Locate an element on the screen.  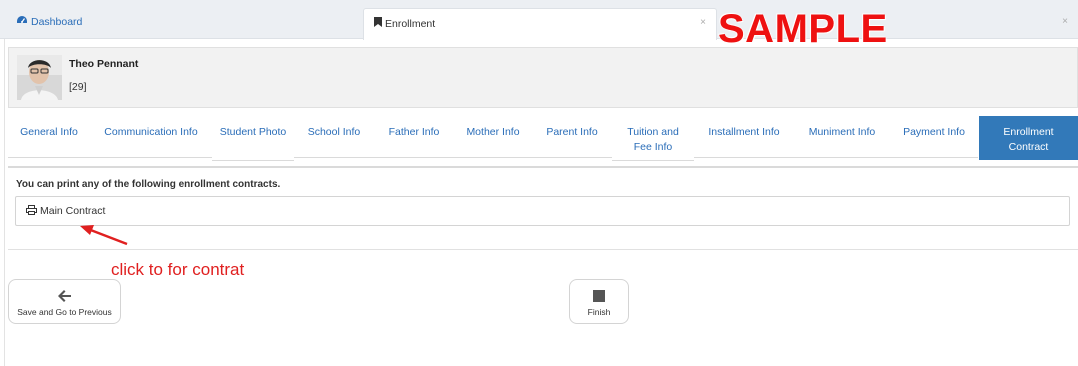
tab-enrollment: Enrollment × is located at coordinates (540, 24).